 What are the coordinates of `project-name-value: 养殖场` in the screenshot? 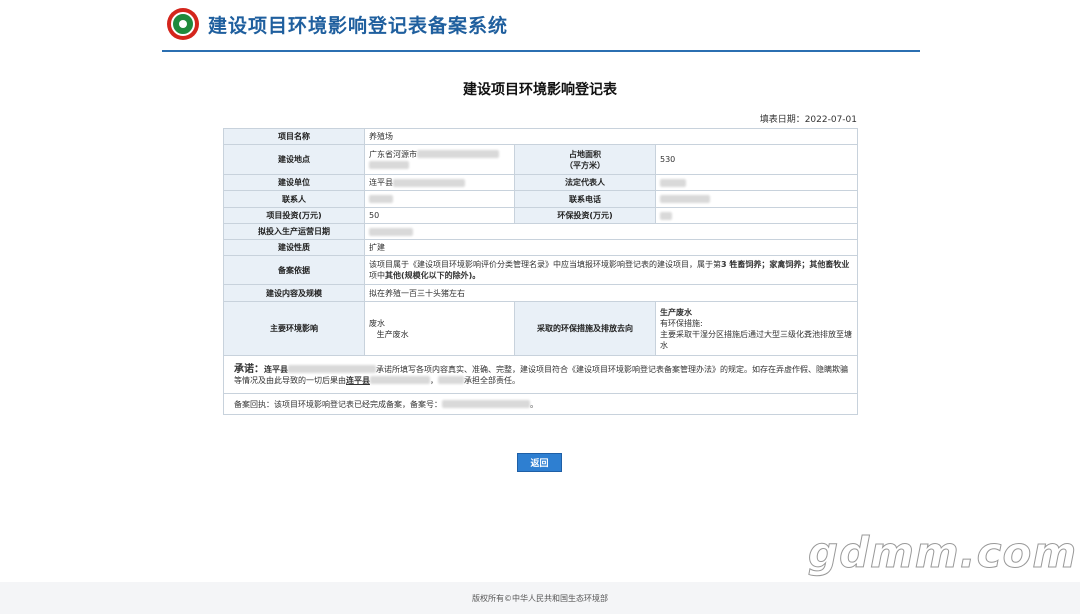 It's located at (611, 136).